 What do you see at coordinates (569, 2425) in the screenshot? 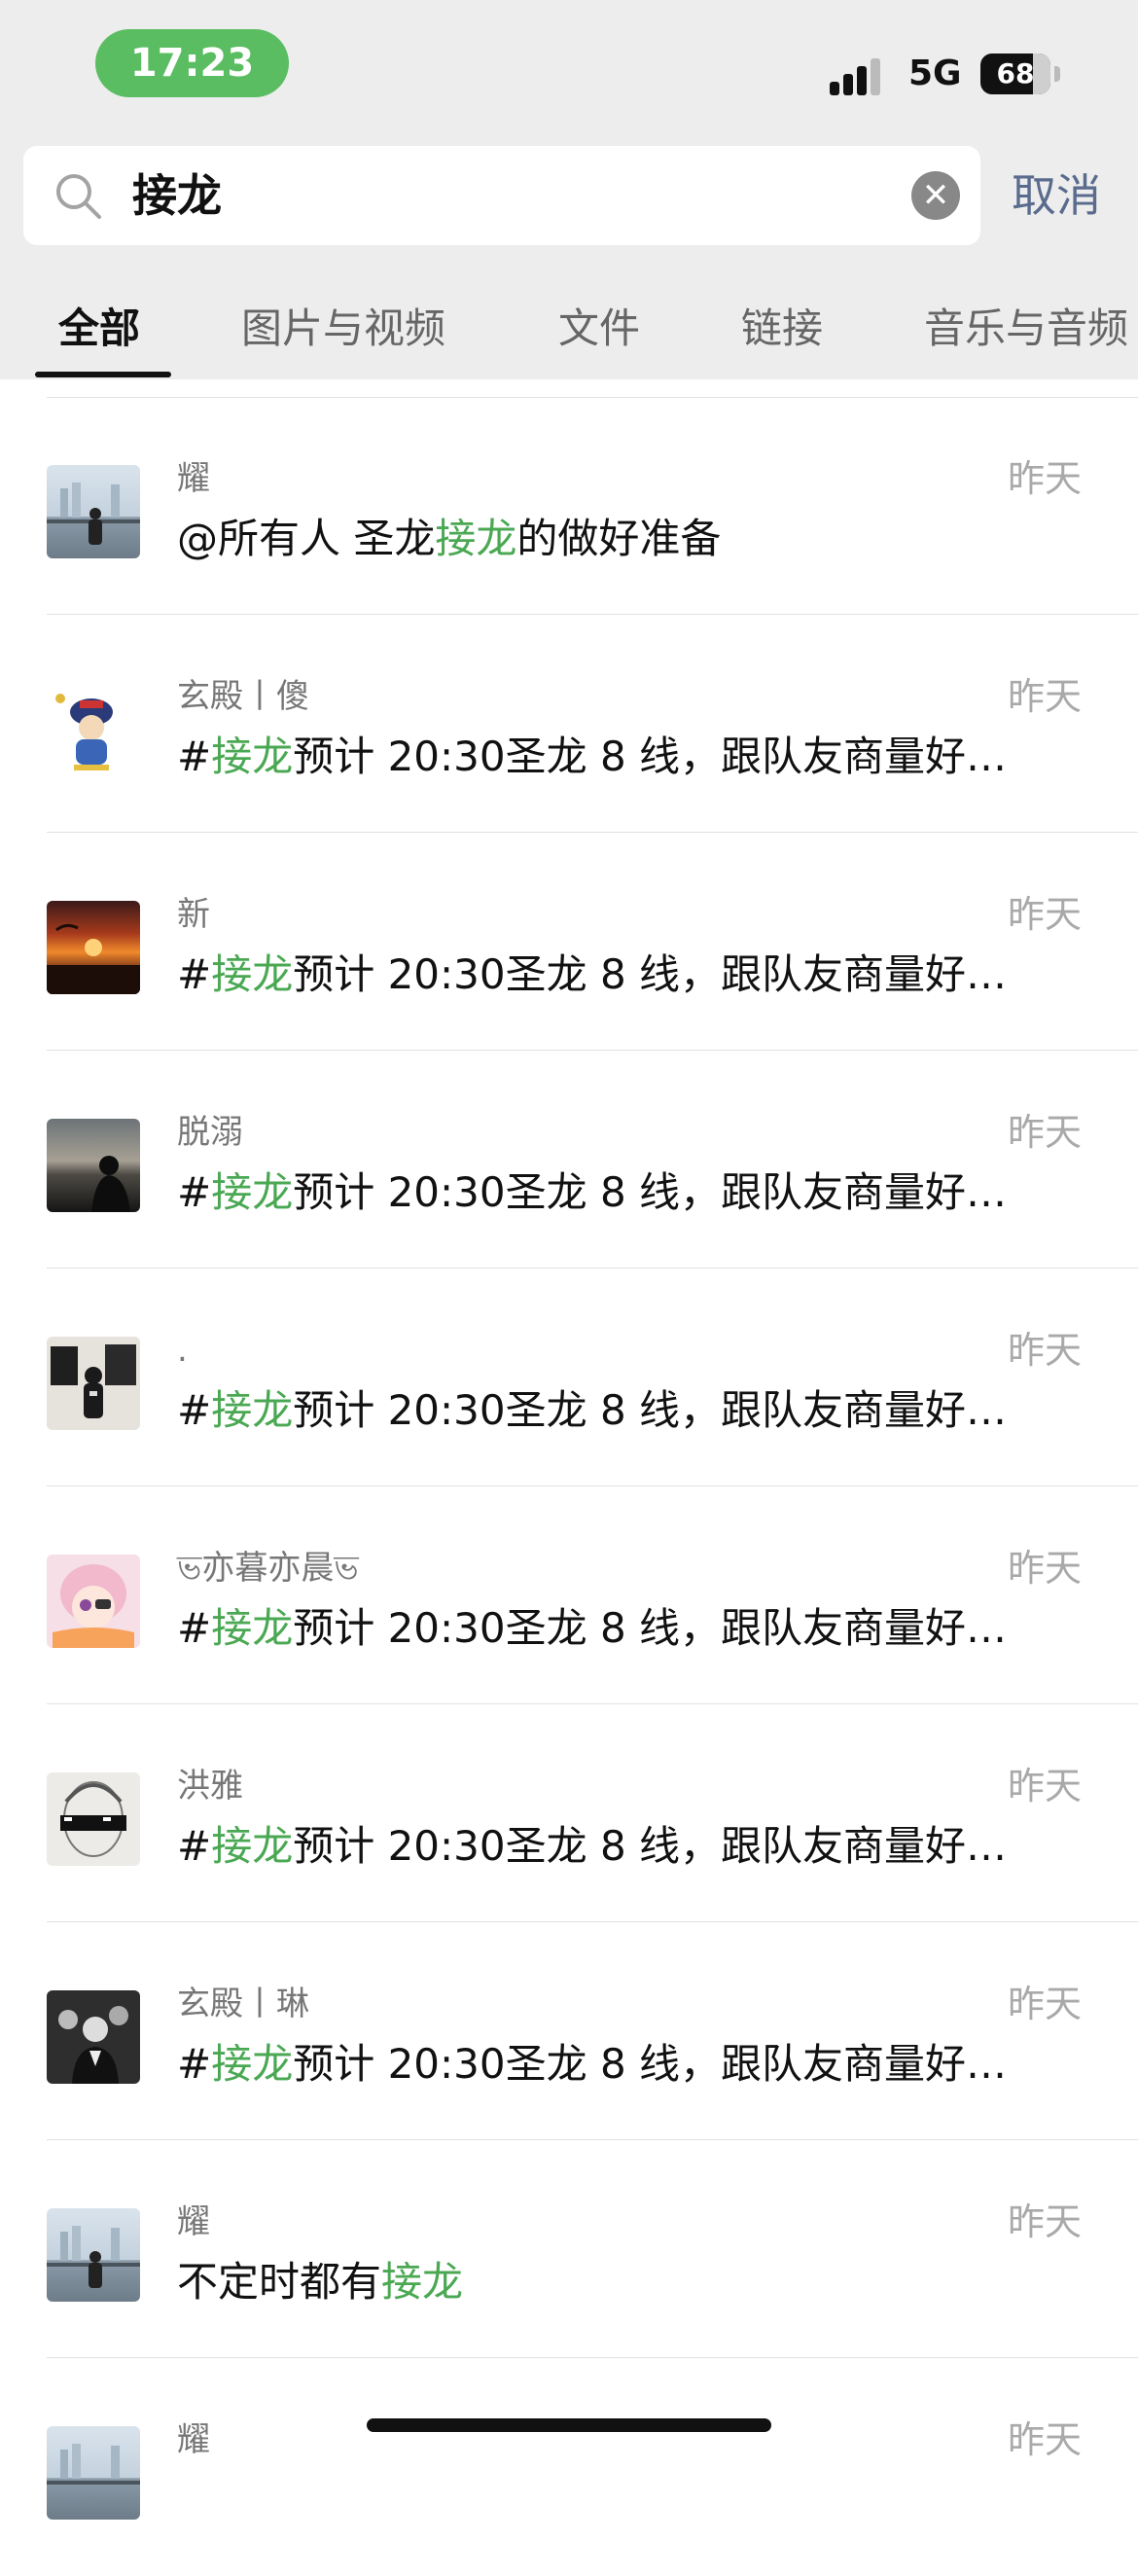
I see `home-indicator` at bounding box center [569, 2425].